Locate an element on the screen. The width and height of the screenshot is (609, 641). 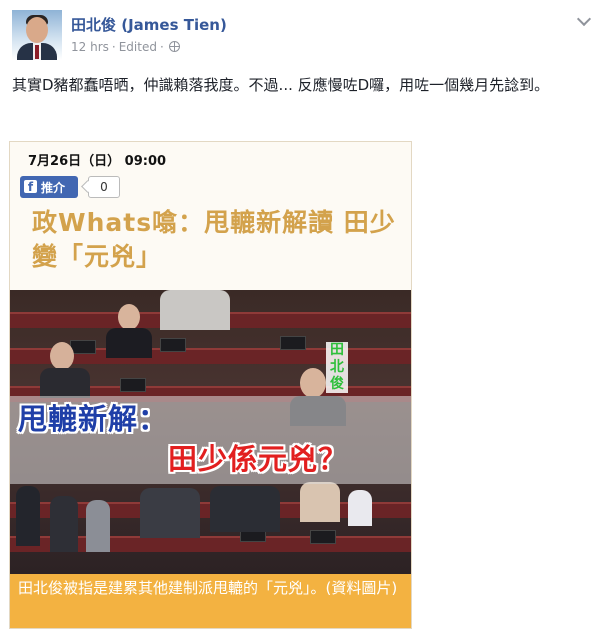
facebook-icon: f is located at coordinates (30, 187).